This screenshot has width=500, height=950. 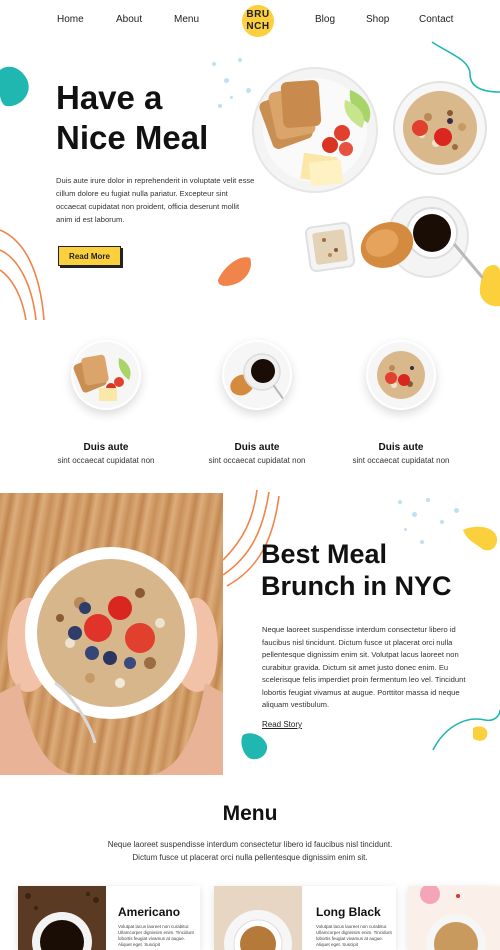 I want to click on read-story-link: Read Story, so click(x=282, y=724).